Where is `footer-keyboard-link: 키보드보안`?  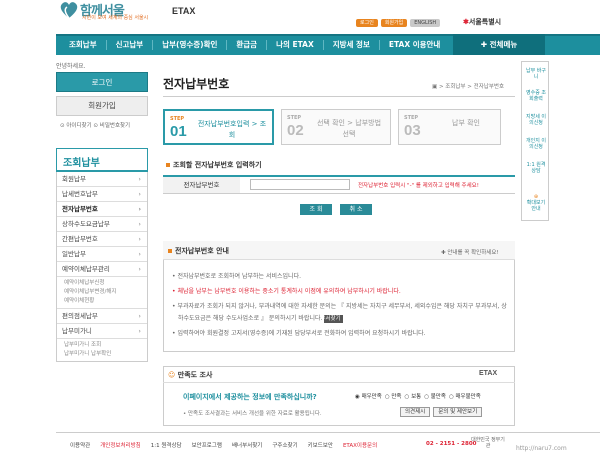
footer-keyboard-link: 키보드보안 is located at coordinates (320, 445).